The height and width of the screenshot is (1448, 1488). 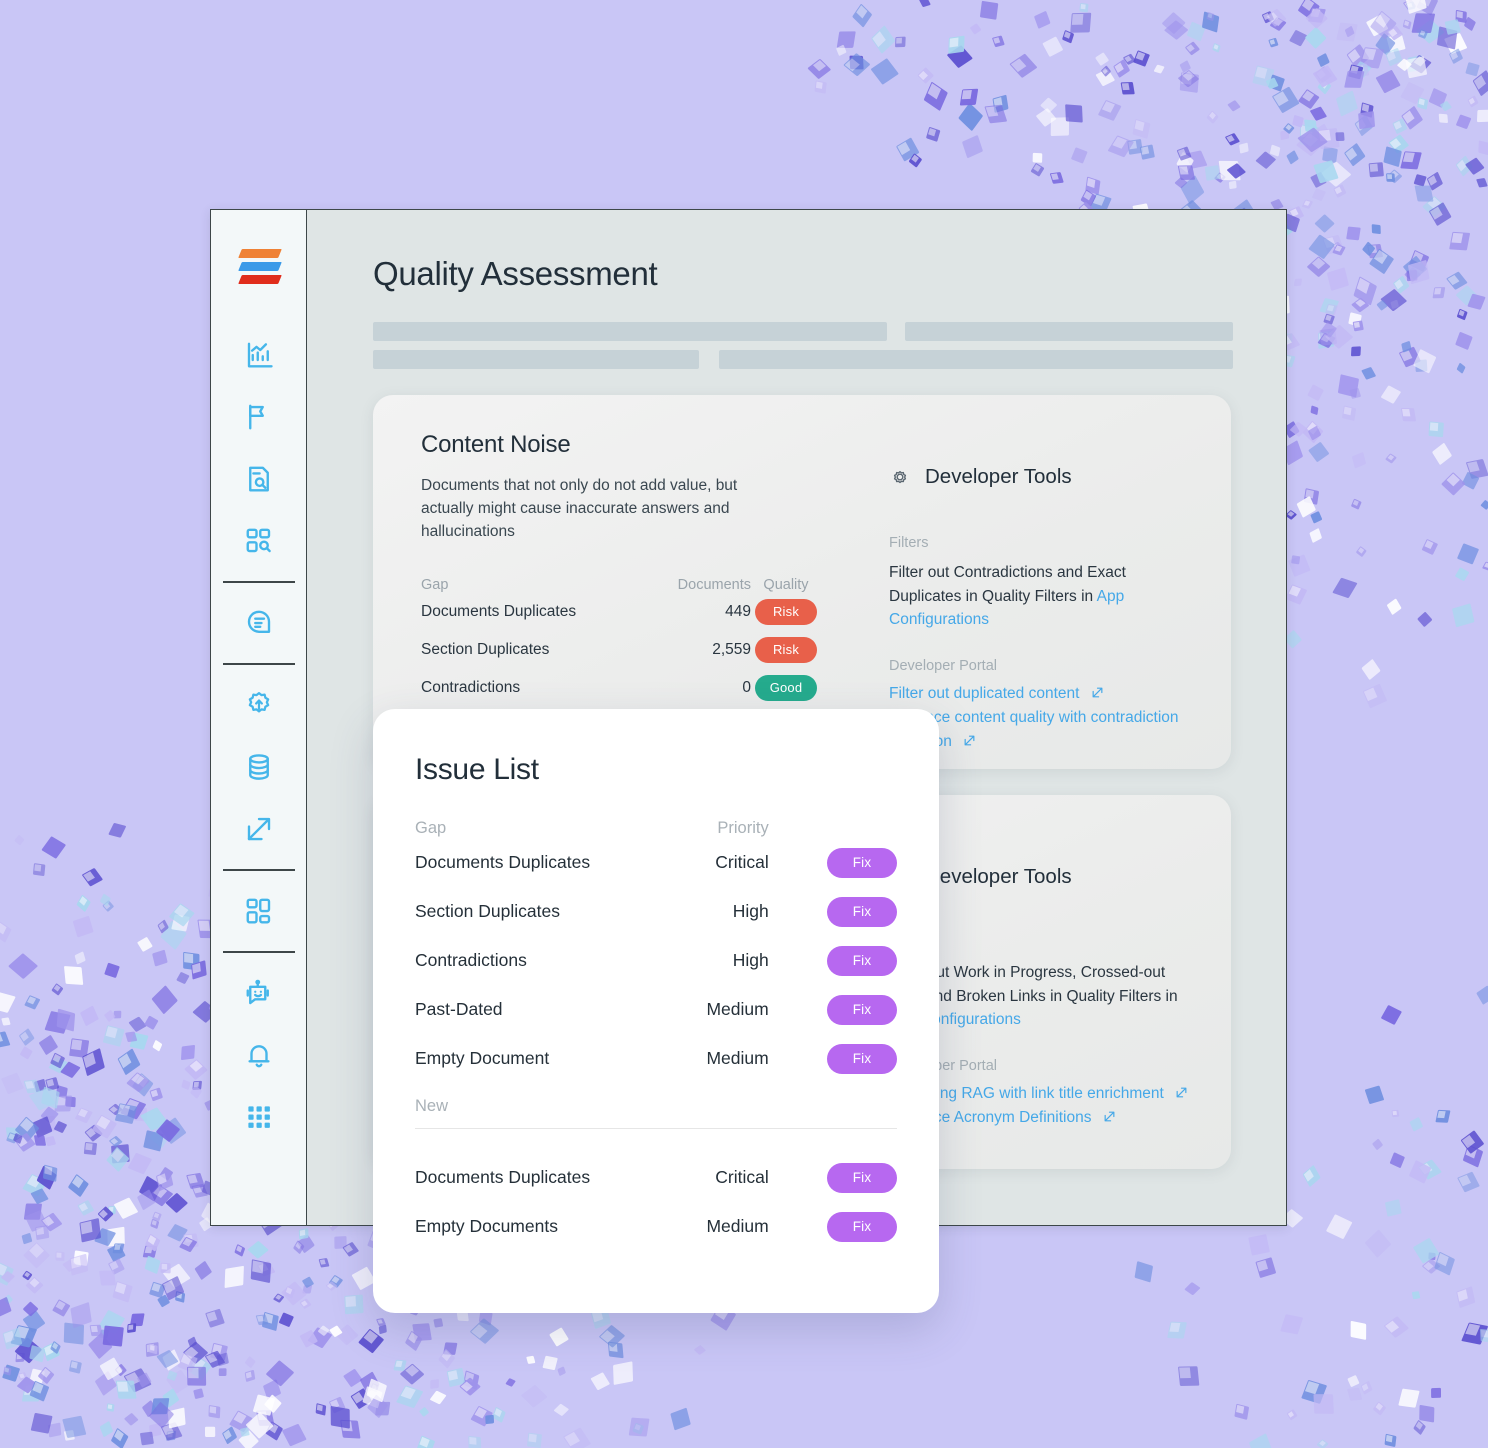 What do you see at coordinates (259, 279) in the screenshot?
I see `logo-bar-red` at bounding box center [259, 279].